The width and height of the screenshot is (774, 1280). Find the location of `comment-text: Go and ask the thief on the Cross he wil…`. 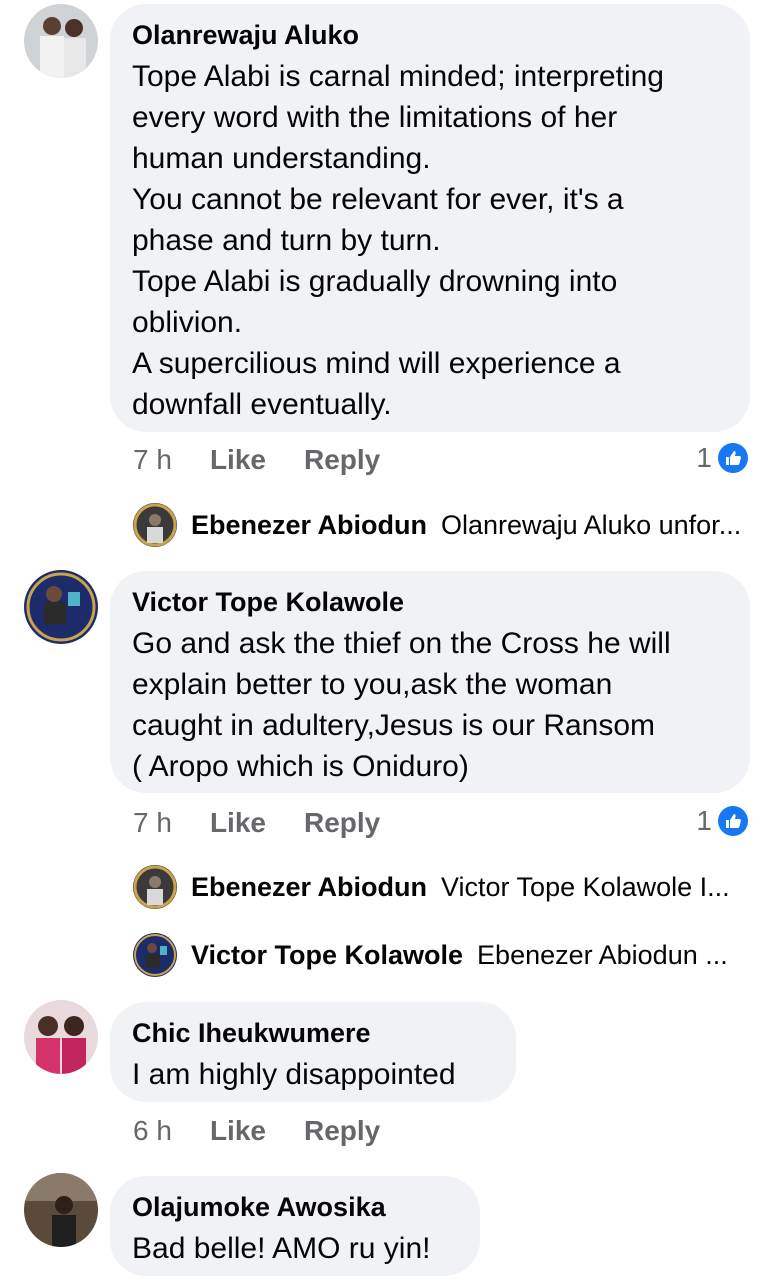

comment-text: Go and ask the thief on the Cross he wil… is located at coordinates (401, 705).